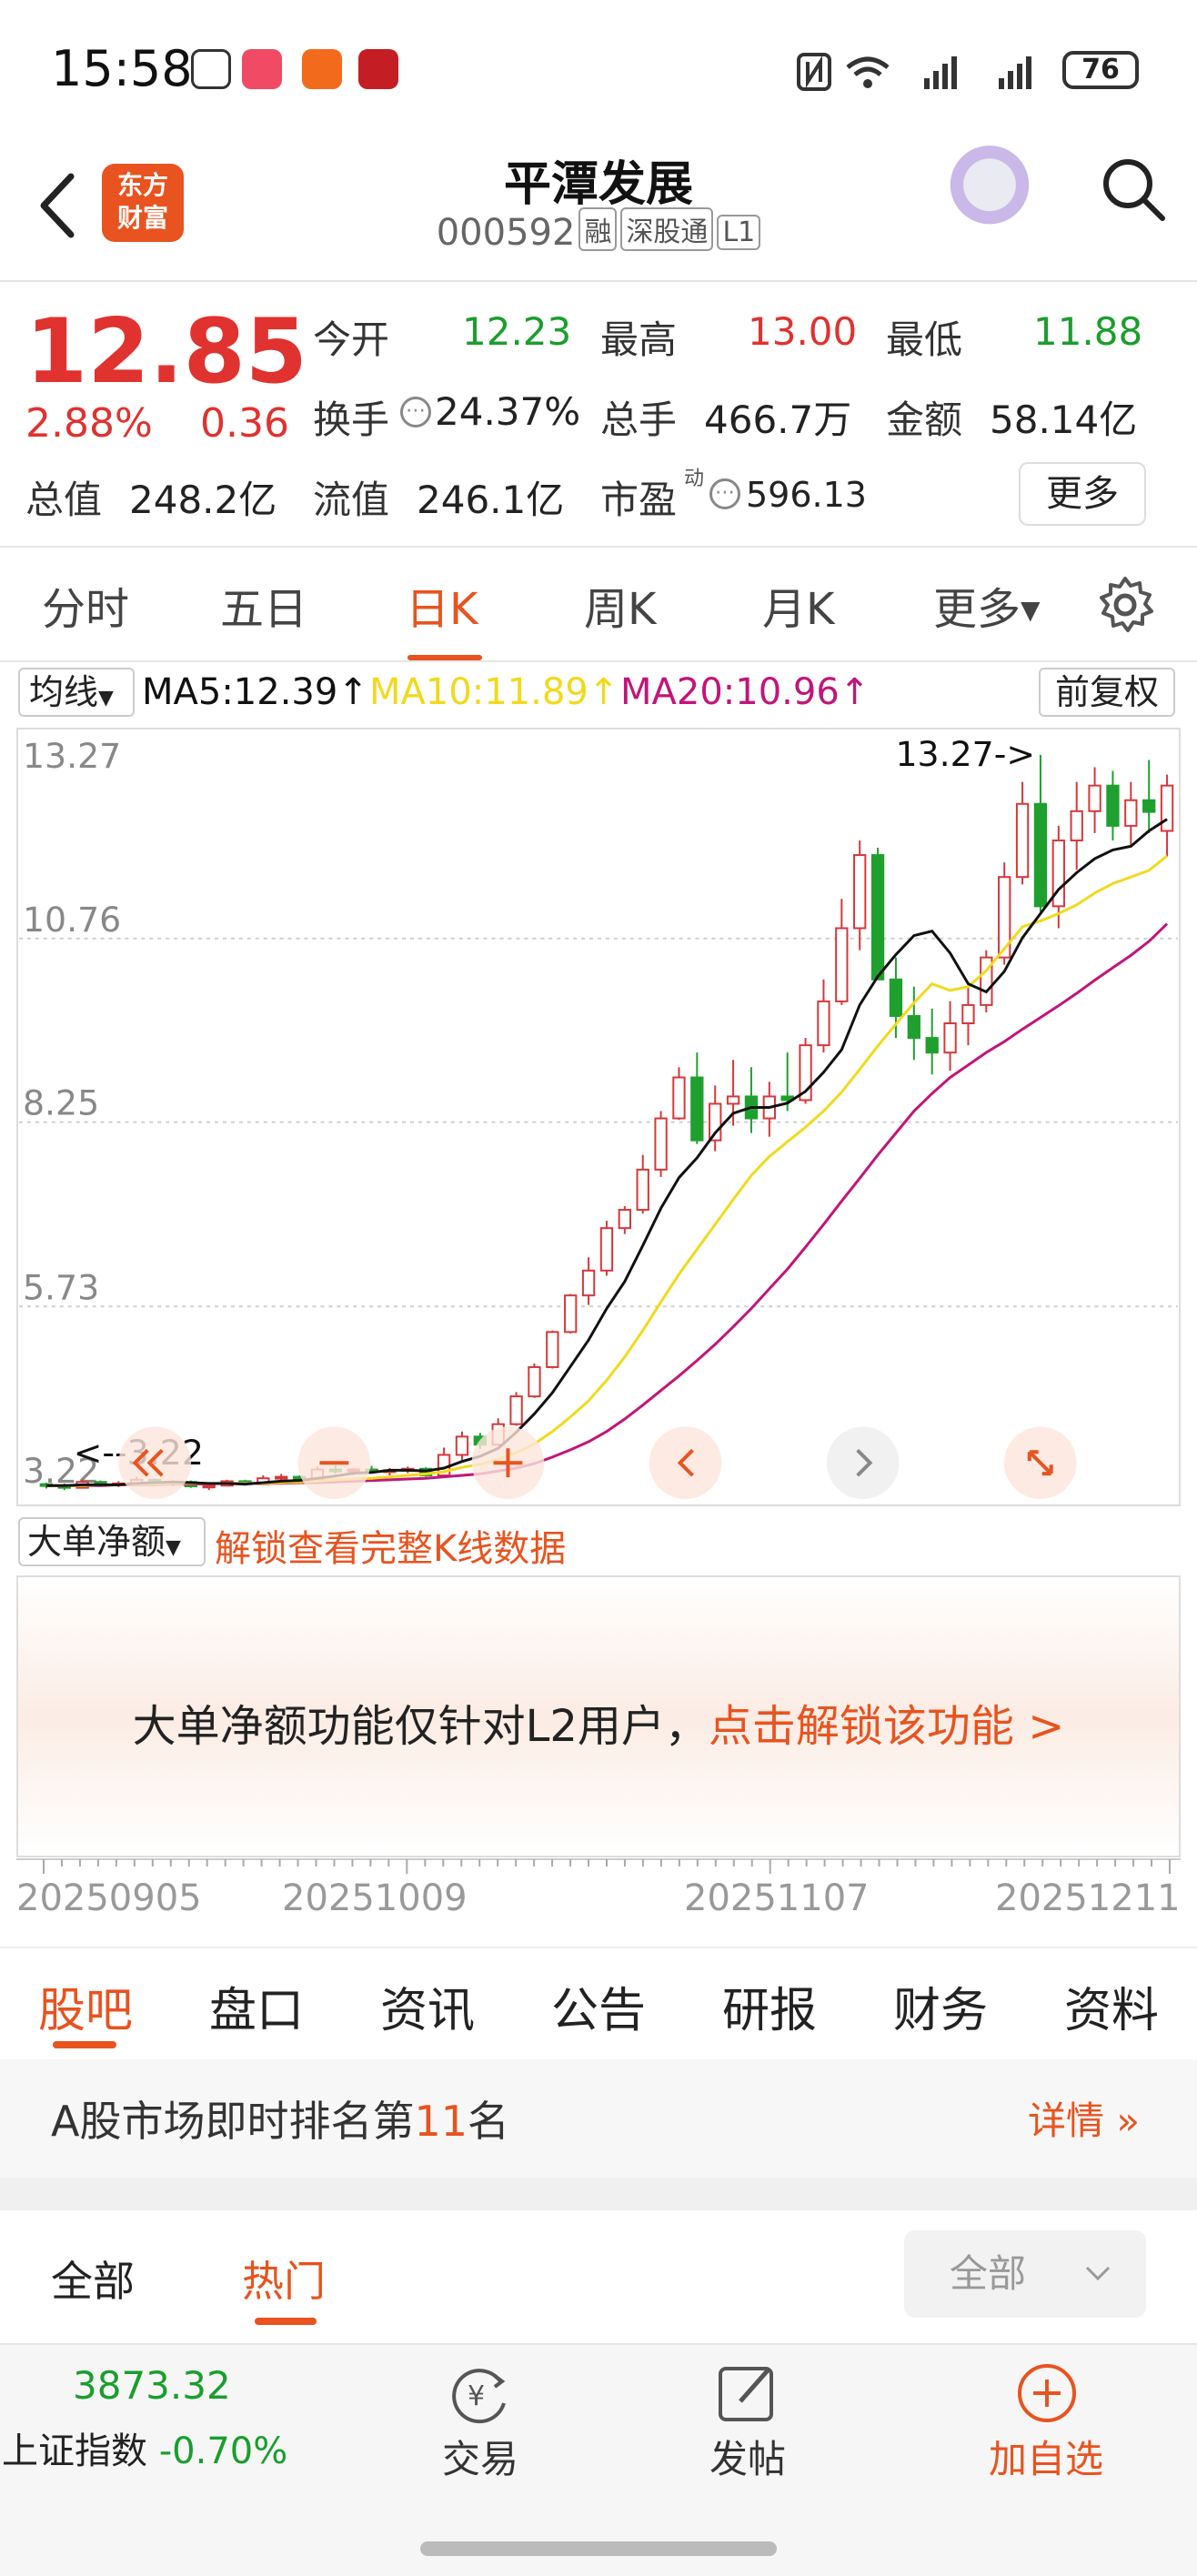 The height and width of the screenshot is (2576, 1197). I want to click on tab-weekly-k: 周K, so click(620, 605).